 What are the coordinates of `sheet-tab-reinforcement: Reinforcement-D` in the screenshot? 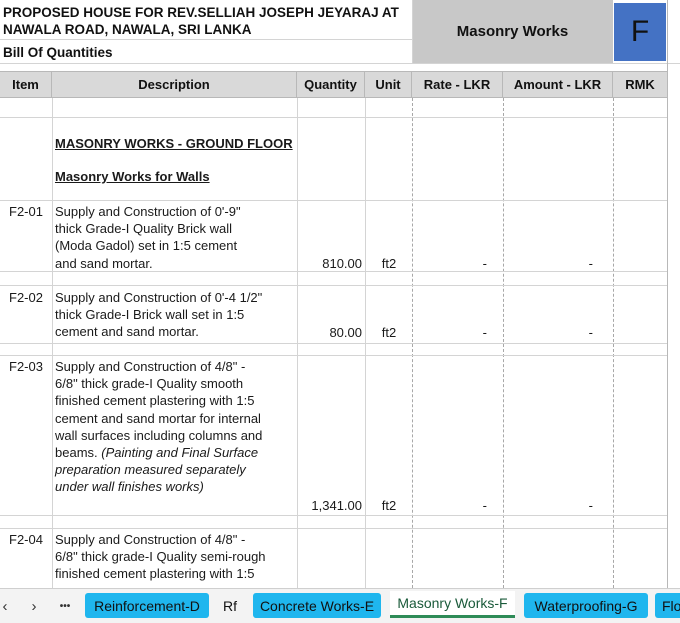 It's located at (147, 605).